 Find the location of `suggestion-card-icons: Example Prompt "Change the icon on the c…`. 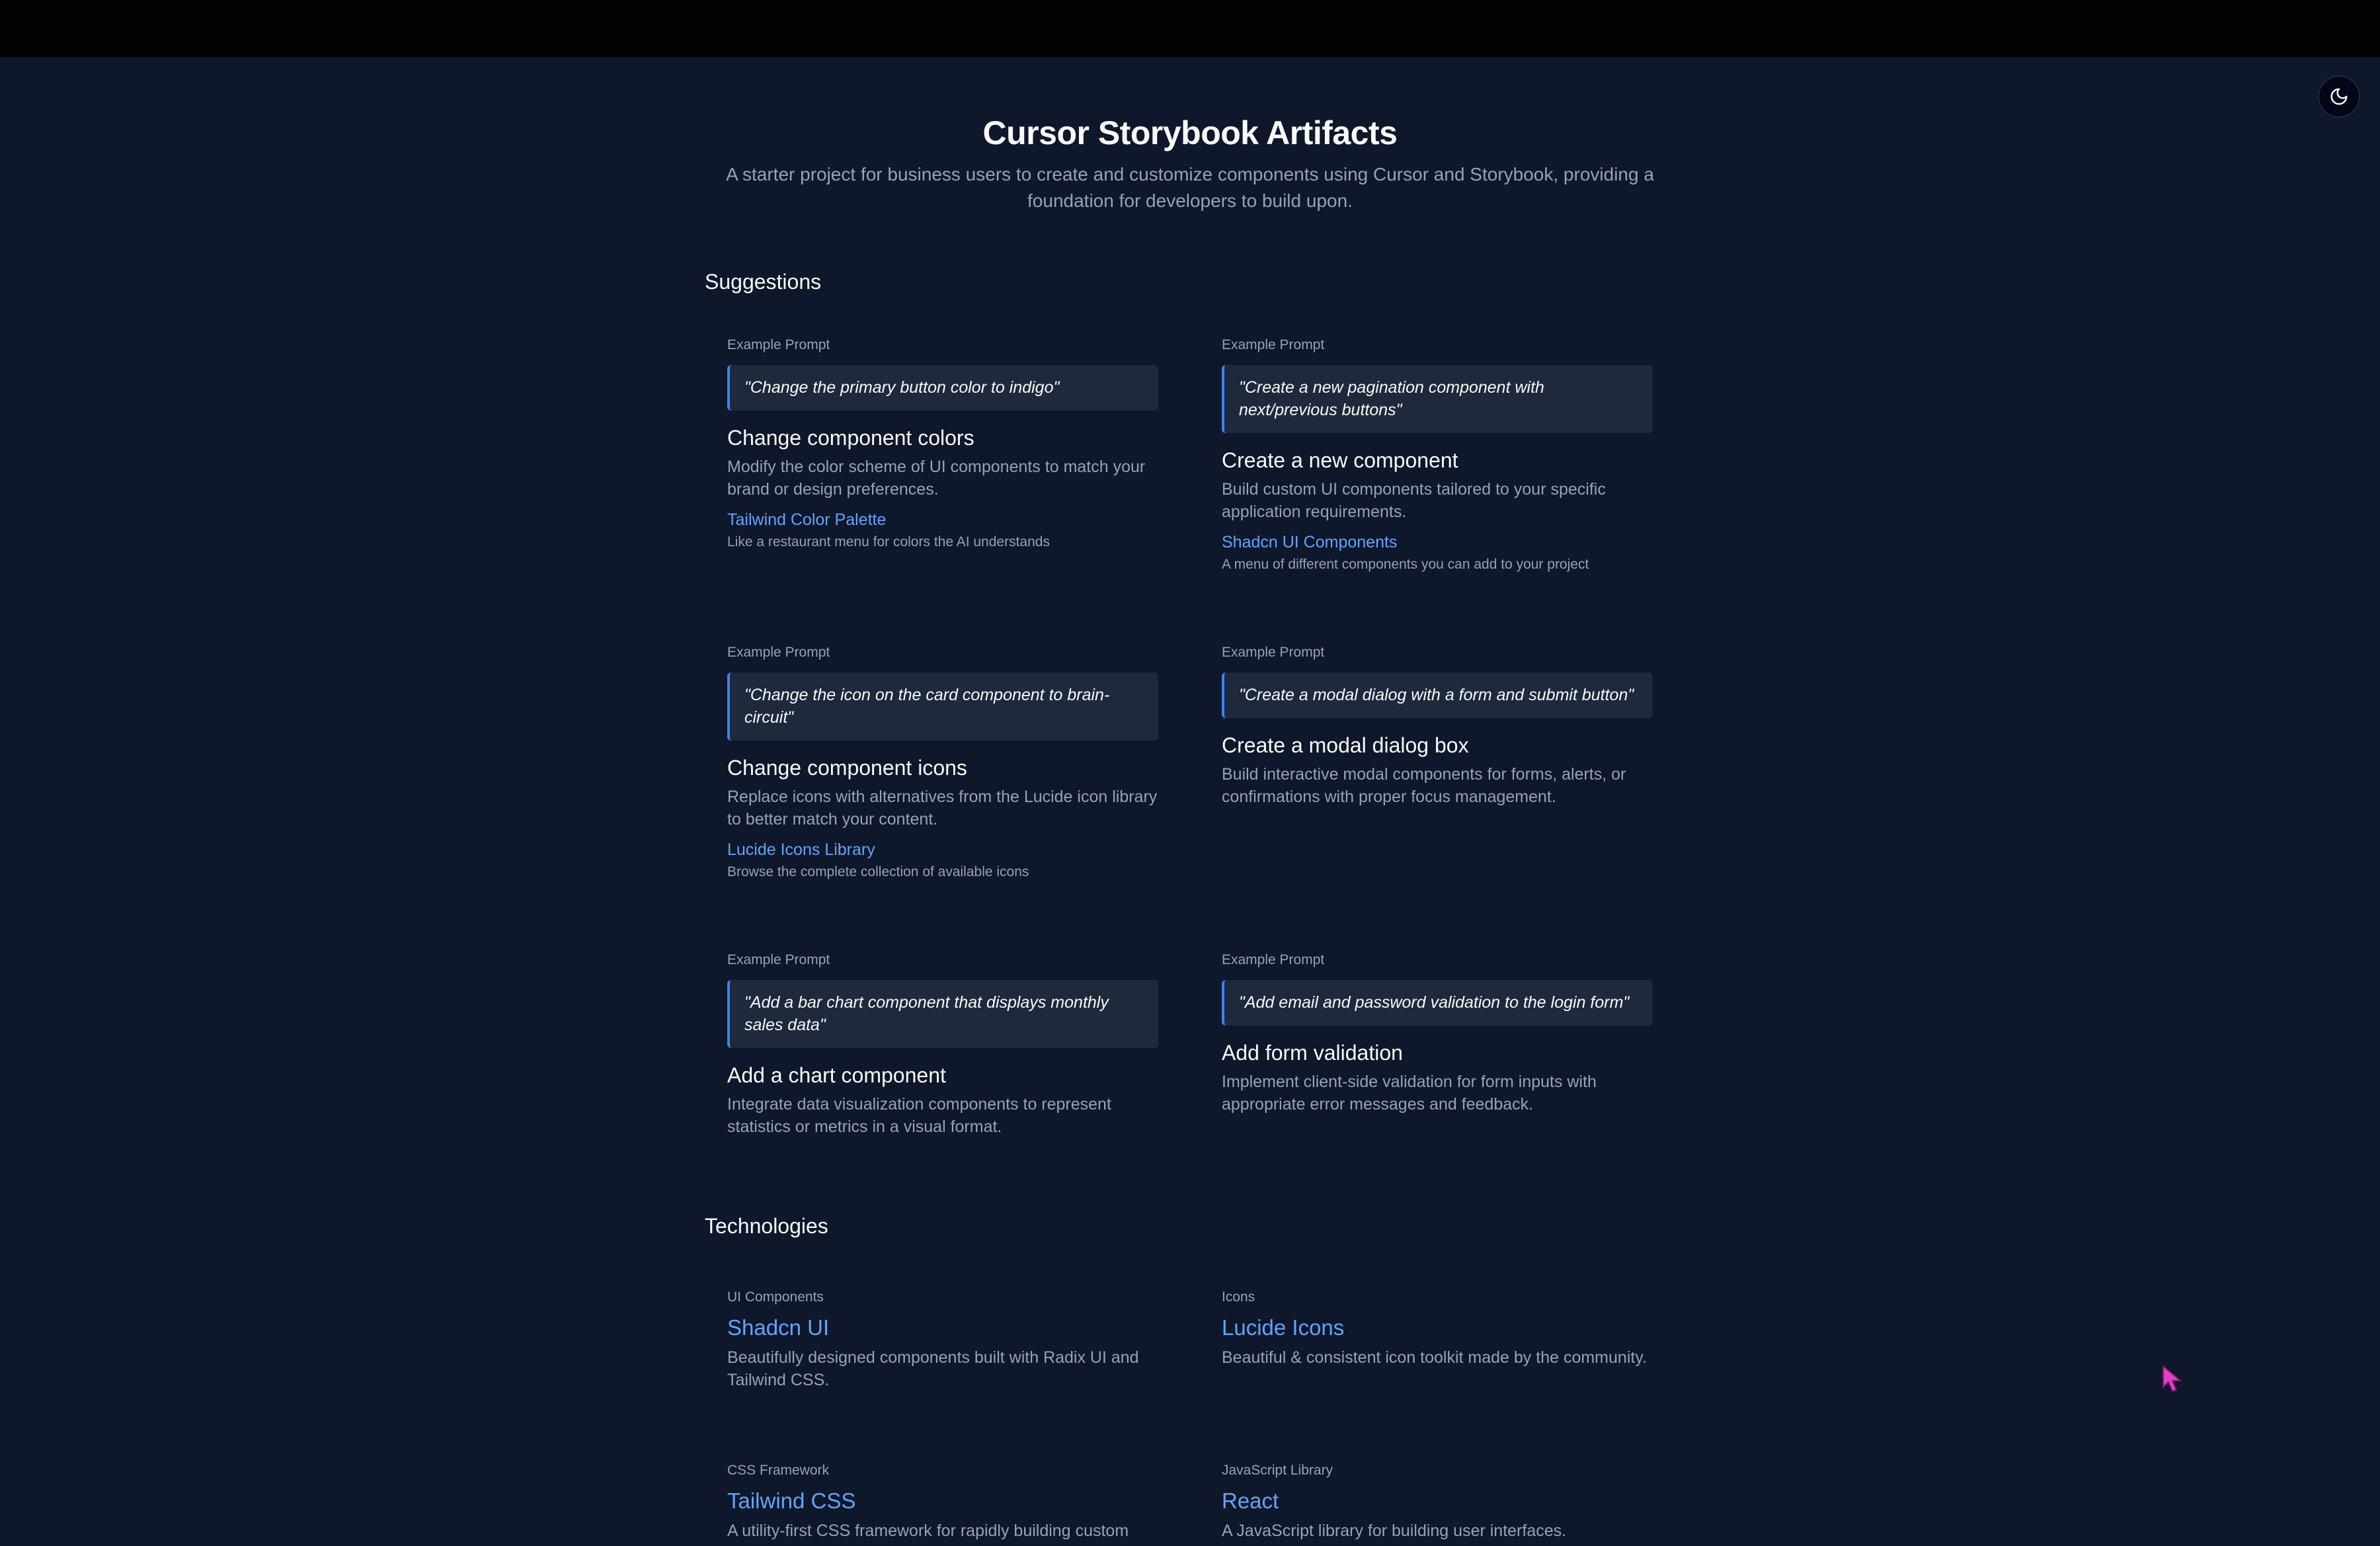

suggestion-card-icons: Example Prompt "Change the icon on the c… is located at coordinates (942, 762).